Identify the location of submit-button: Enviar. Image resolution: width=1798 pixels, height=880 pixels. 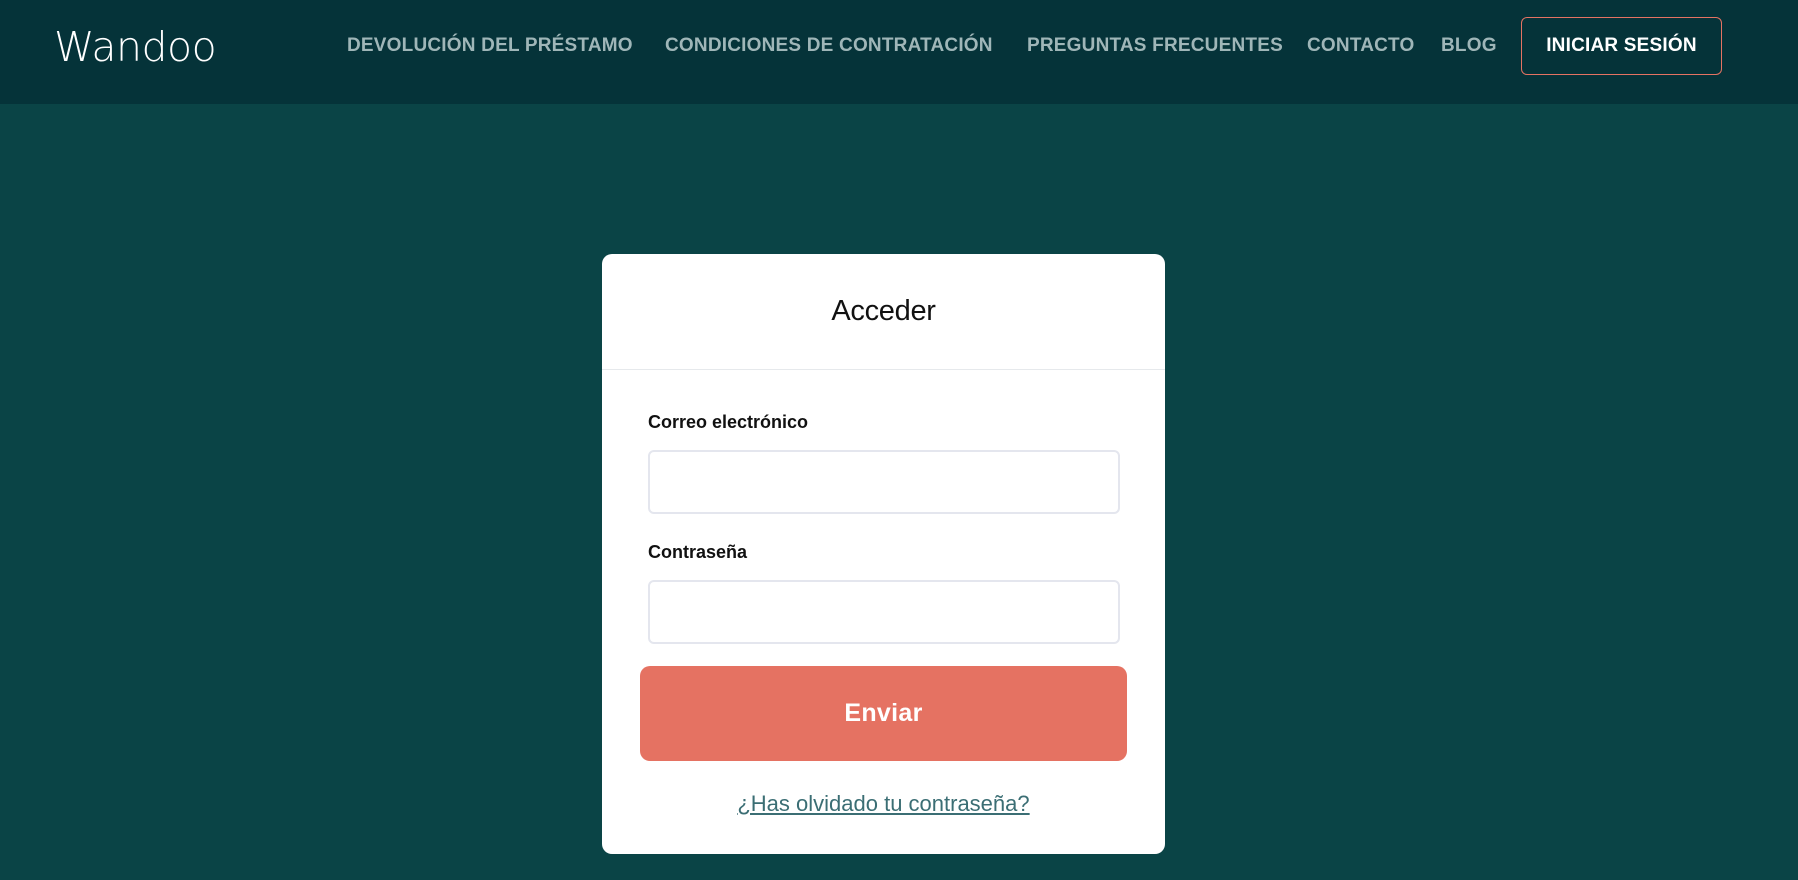
(883, 713).